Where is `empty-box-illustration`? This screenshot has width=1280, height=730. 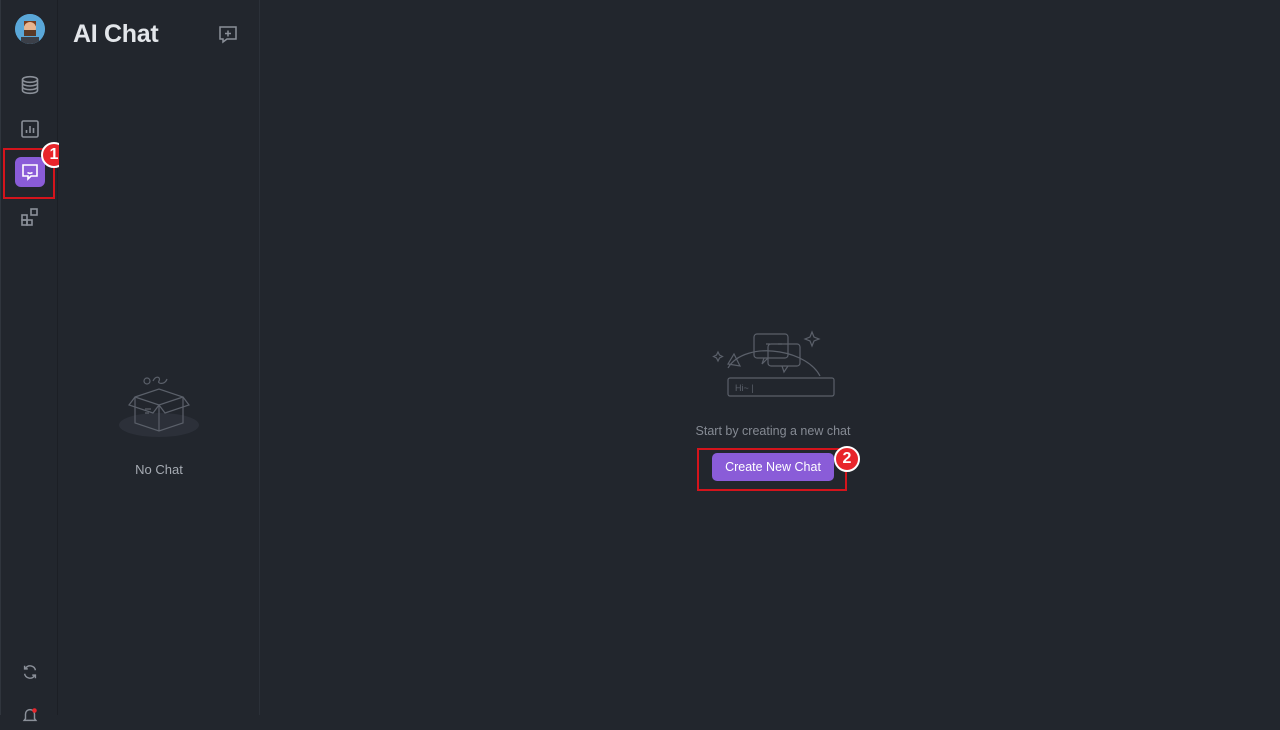 empty-box-illustration is located at coordinates (159, 407).